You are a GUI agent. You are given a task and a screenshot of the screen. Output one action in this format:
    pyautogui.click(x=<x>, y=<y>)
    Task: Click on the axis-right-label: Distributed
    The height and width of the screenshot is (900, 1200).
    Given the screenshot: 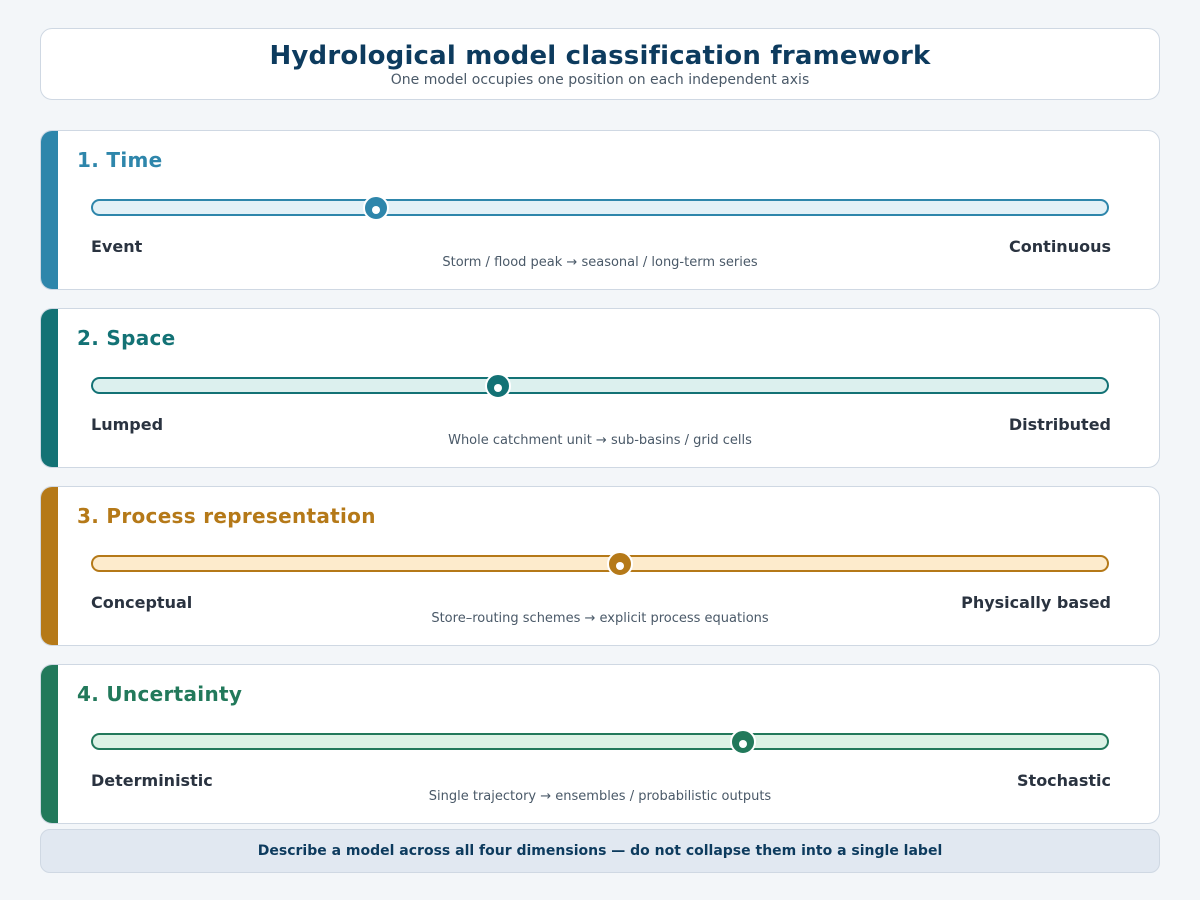 What is the action you would take?
    pyautogui.click(x=1059, y=424)
    